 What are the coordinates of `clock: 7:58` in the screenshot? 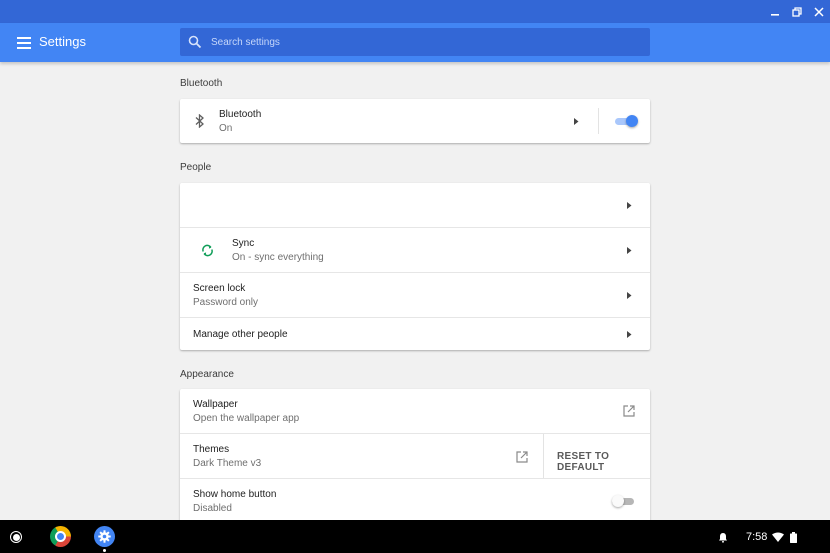 It's located at (756, 537).